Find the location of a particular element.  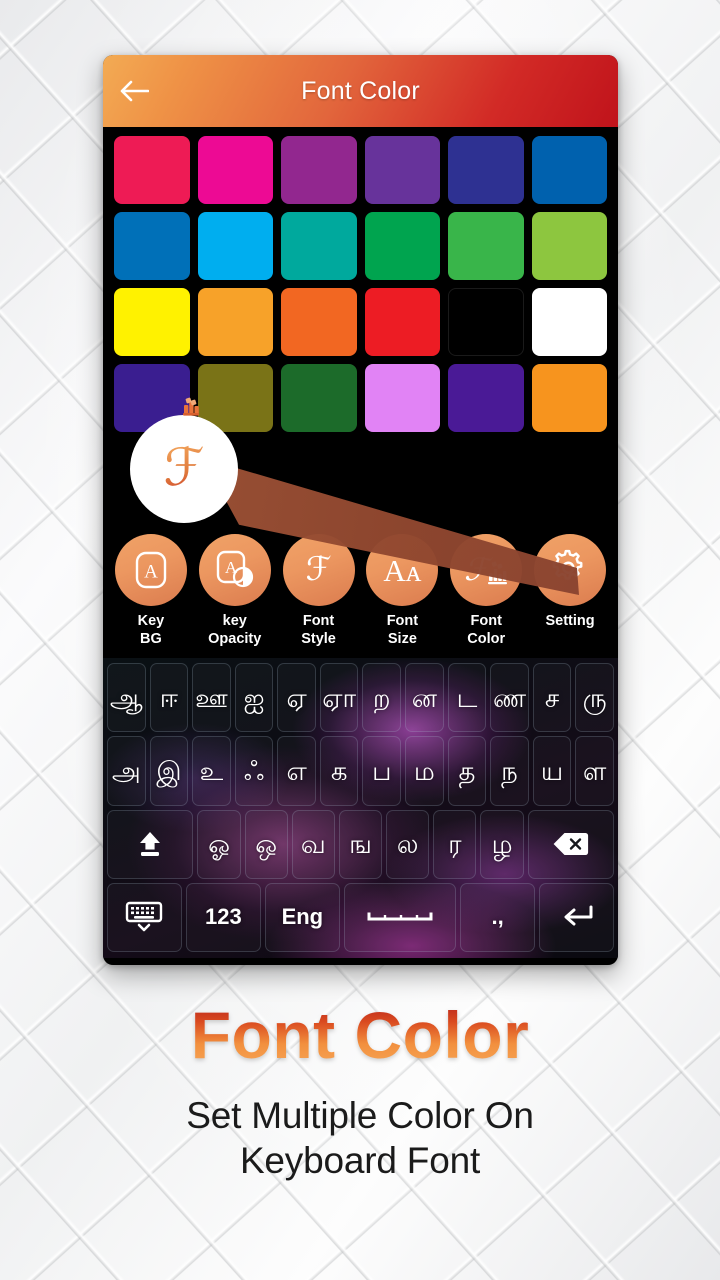

swatch-emerald-green is located at coordinates (402, 246).